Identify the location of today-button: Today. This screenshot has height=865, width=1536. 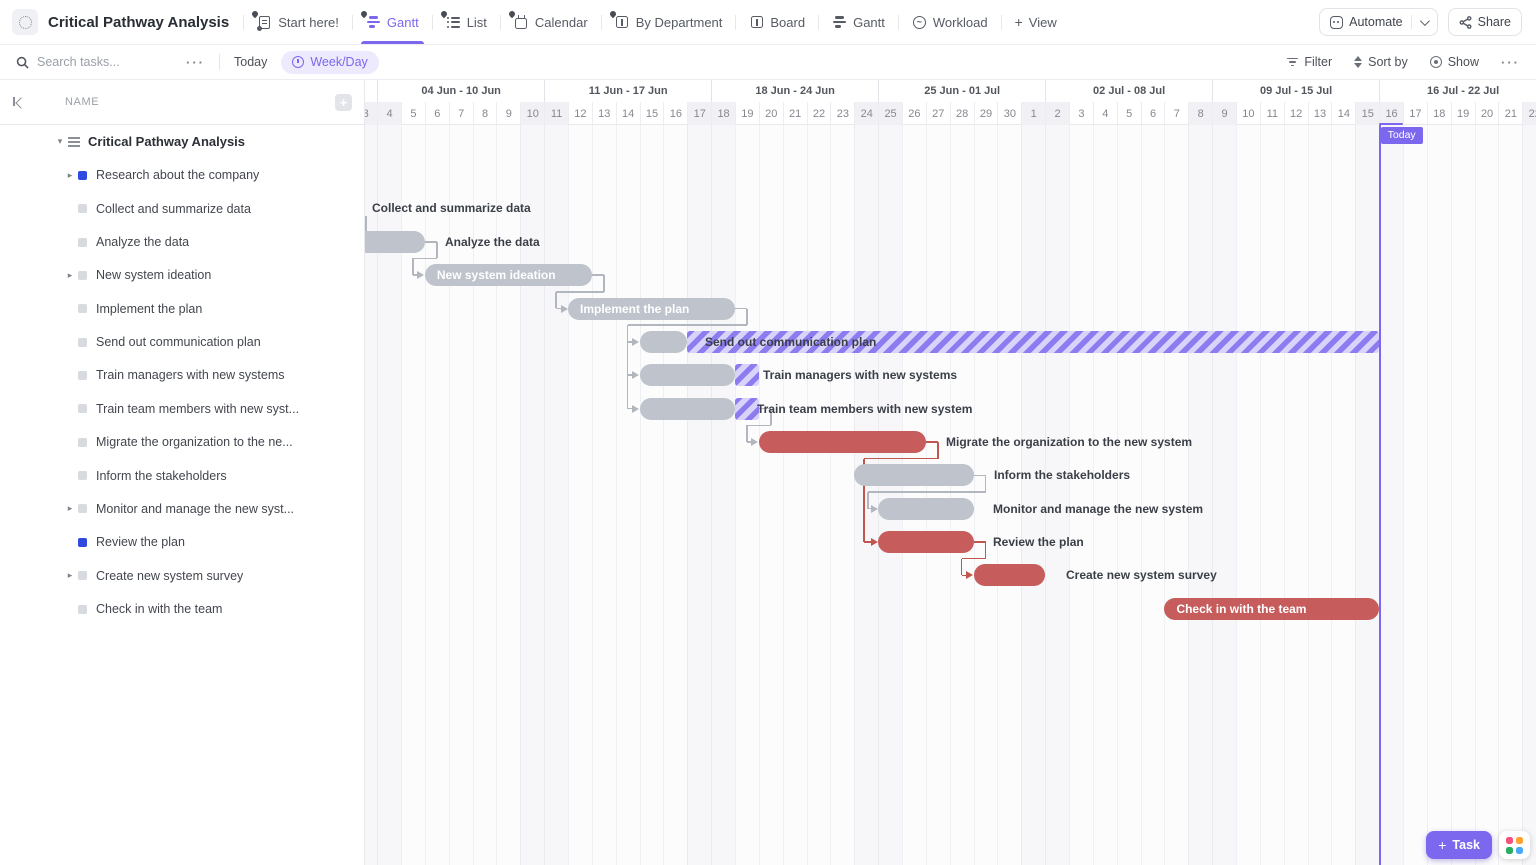
(250, 62).